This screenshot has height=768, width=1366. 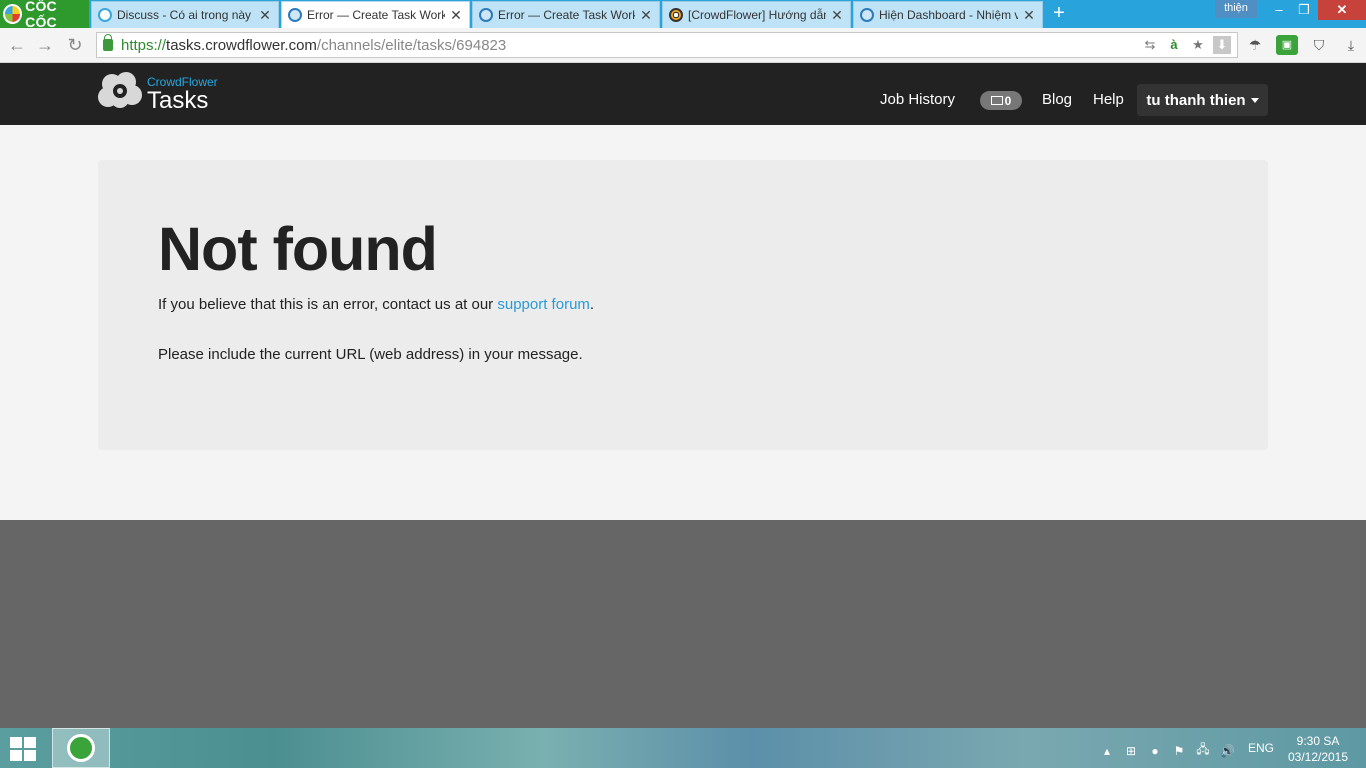 I want to click on close-window-icon: ✕, so click(x=1342, y=10).